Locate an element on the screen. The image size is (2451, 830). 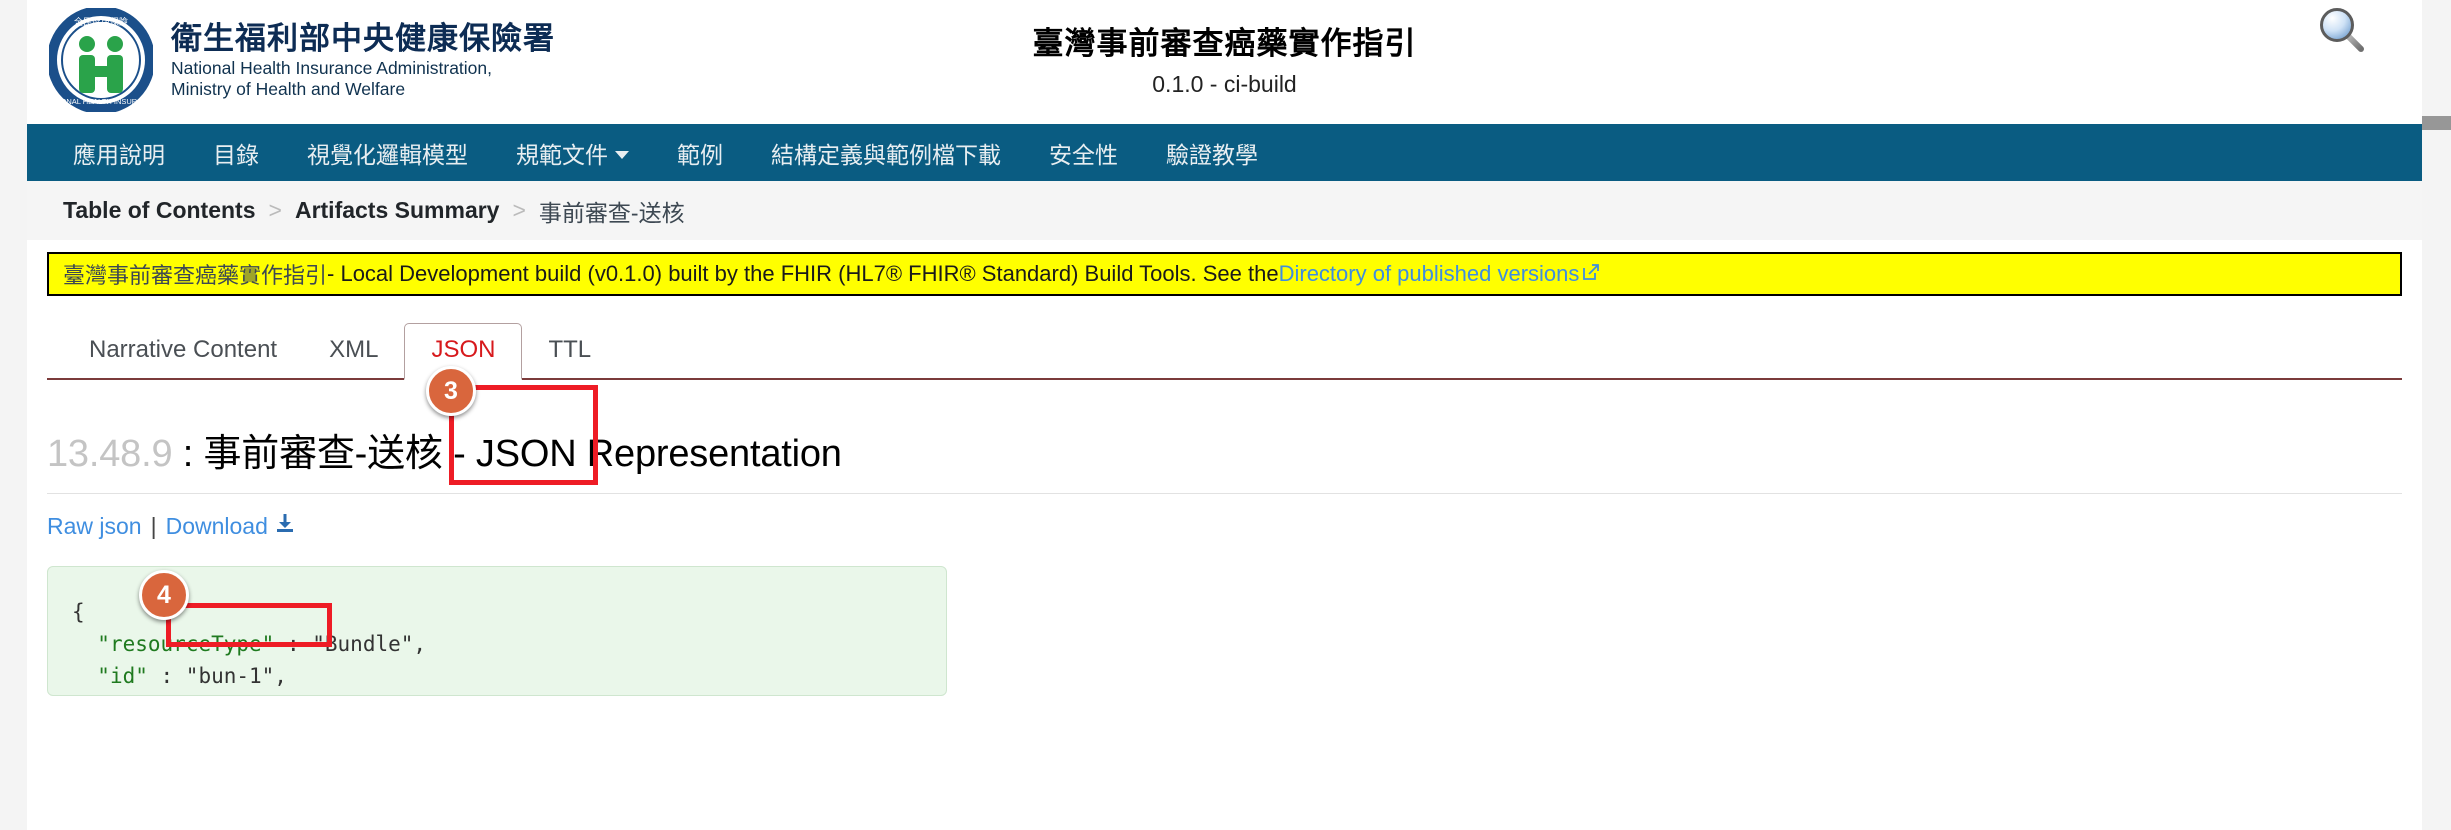
download-icon is located at coordinates (285, 526).